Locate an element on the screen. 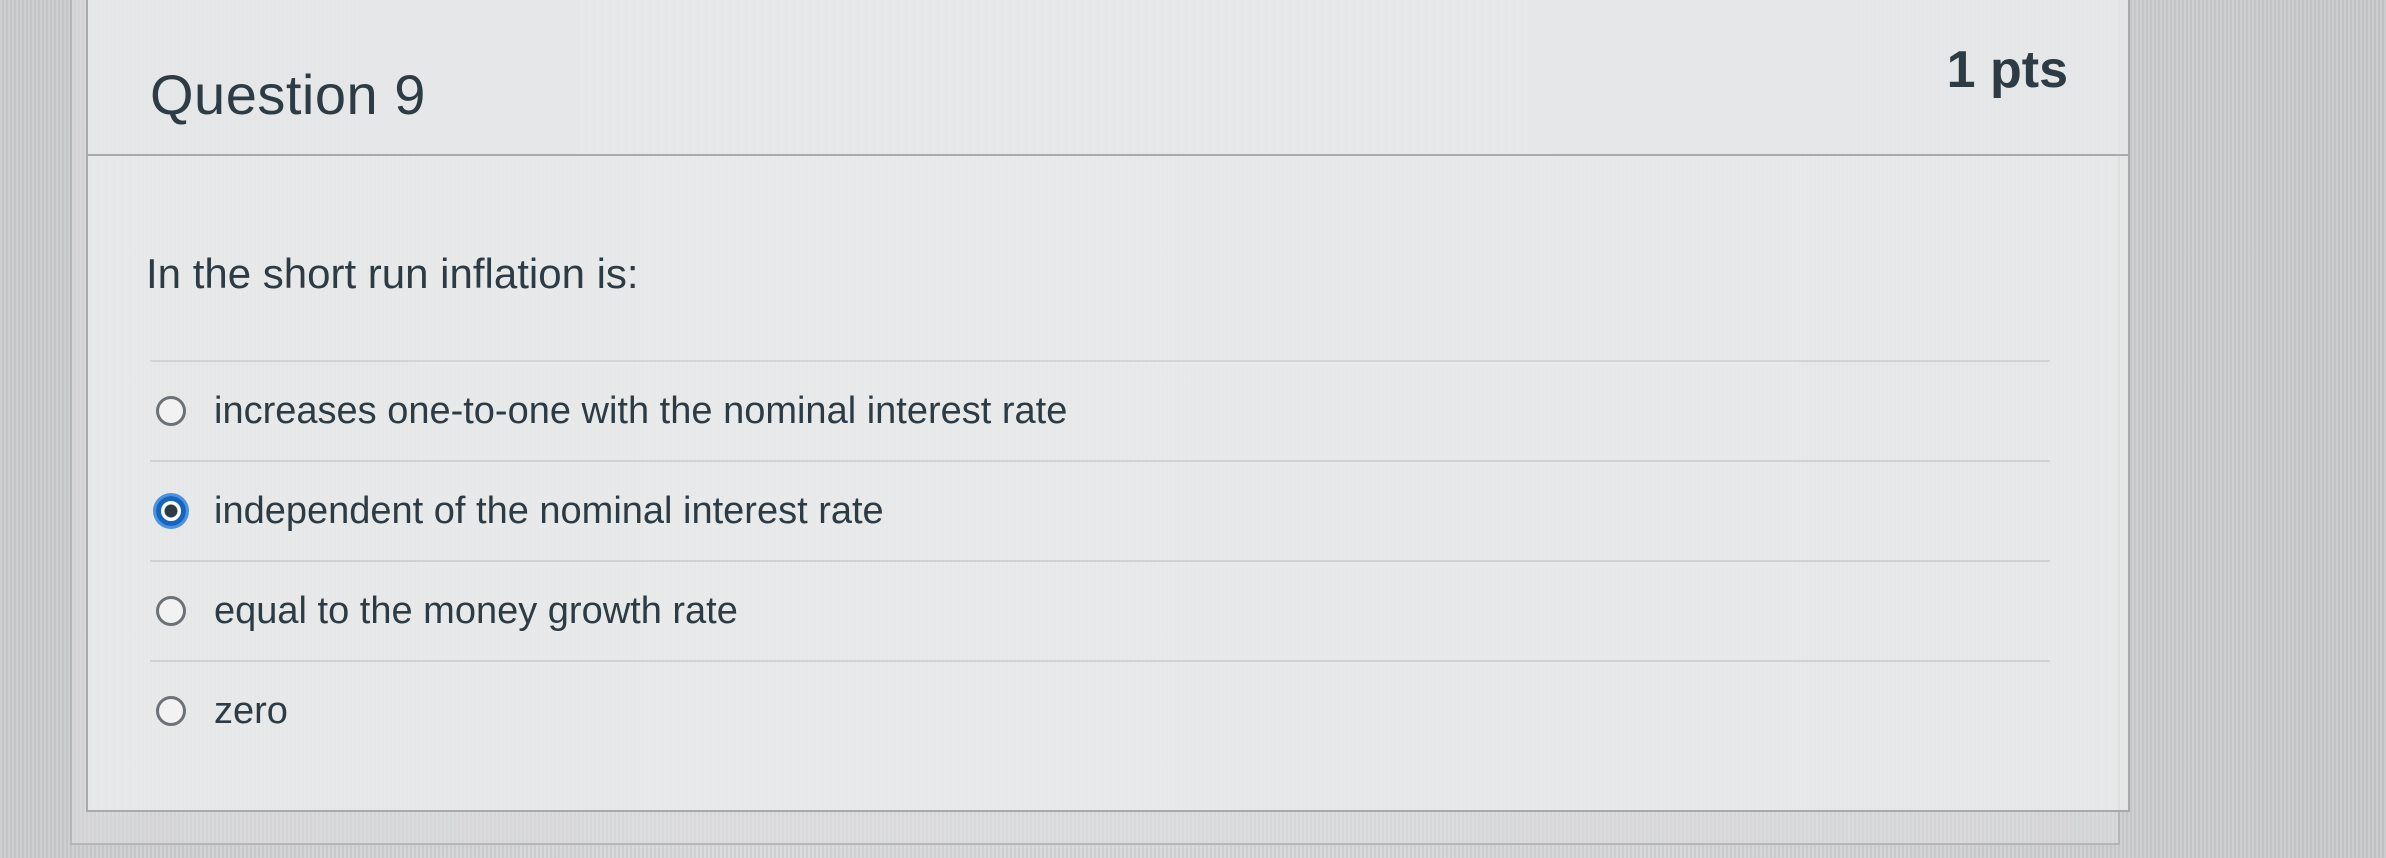  radio-button-selected is located at coordinates (171, 511).